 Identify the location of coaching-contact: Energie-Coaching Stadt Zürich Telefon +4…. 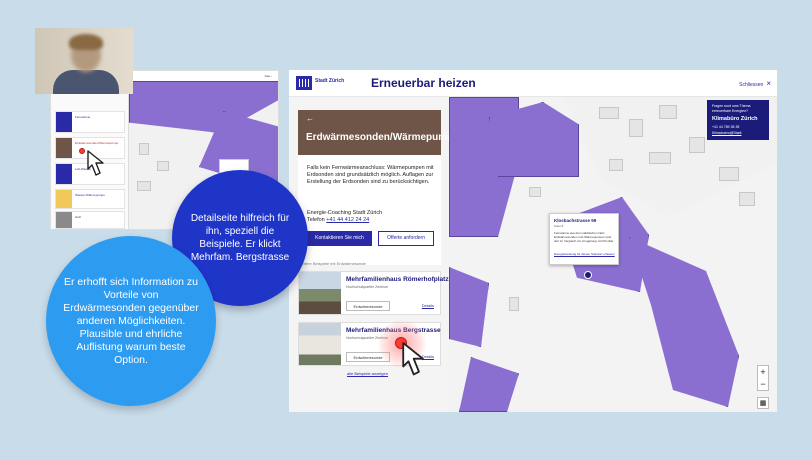
(344, 217).